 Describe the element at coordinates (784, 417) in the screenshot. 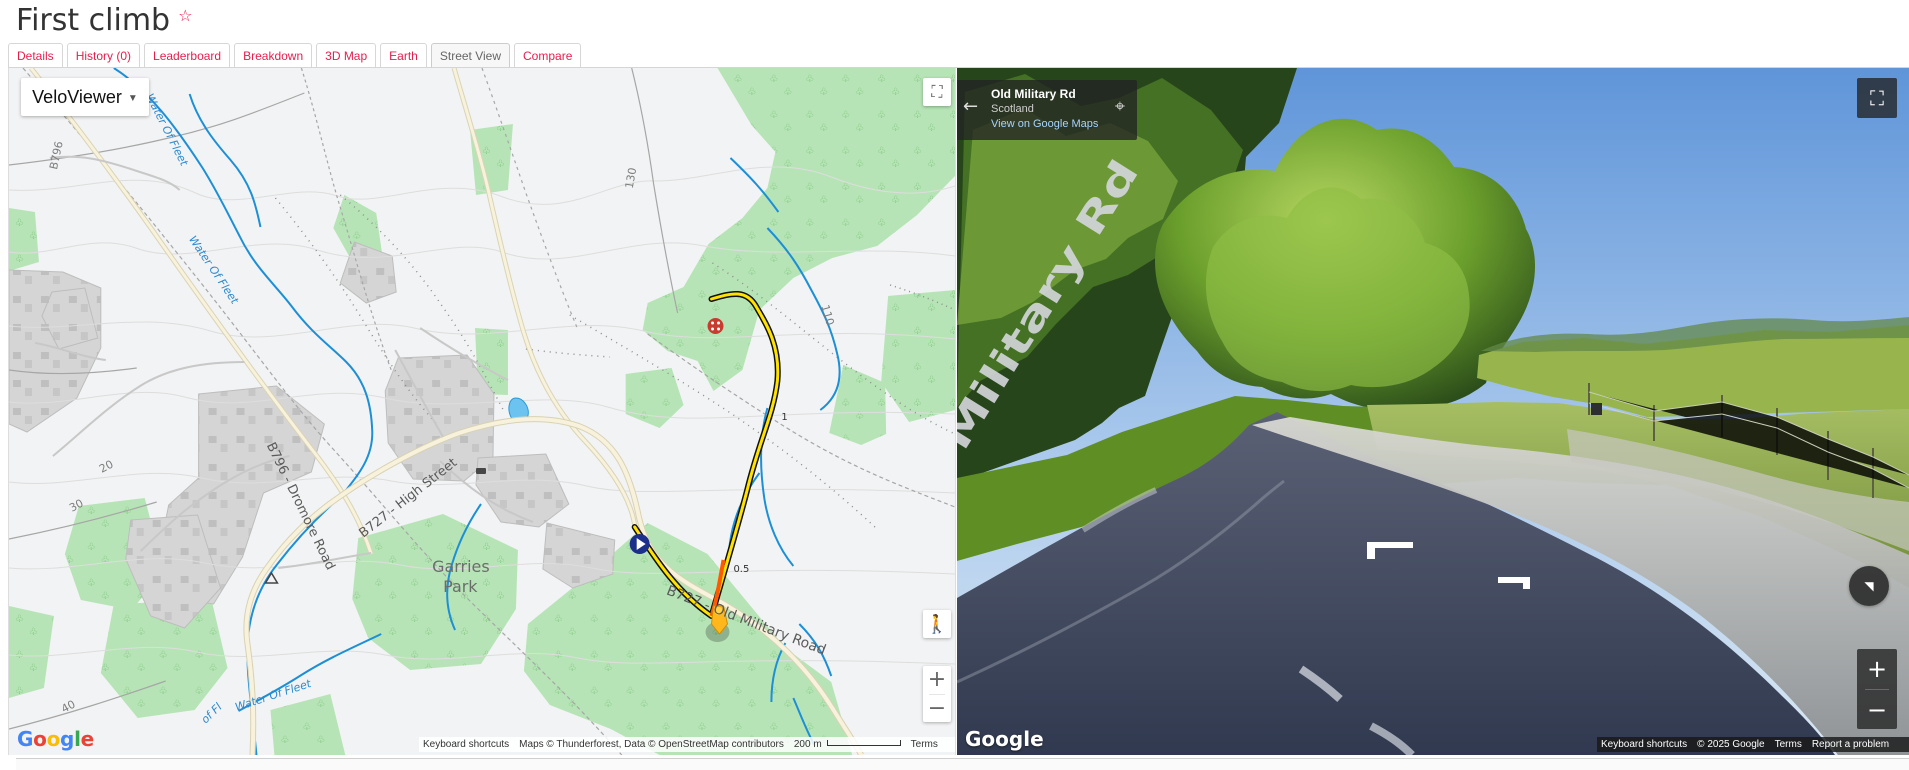

I see `route-distance-1-label: 1` at that location.